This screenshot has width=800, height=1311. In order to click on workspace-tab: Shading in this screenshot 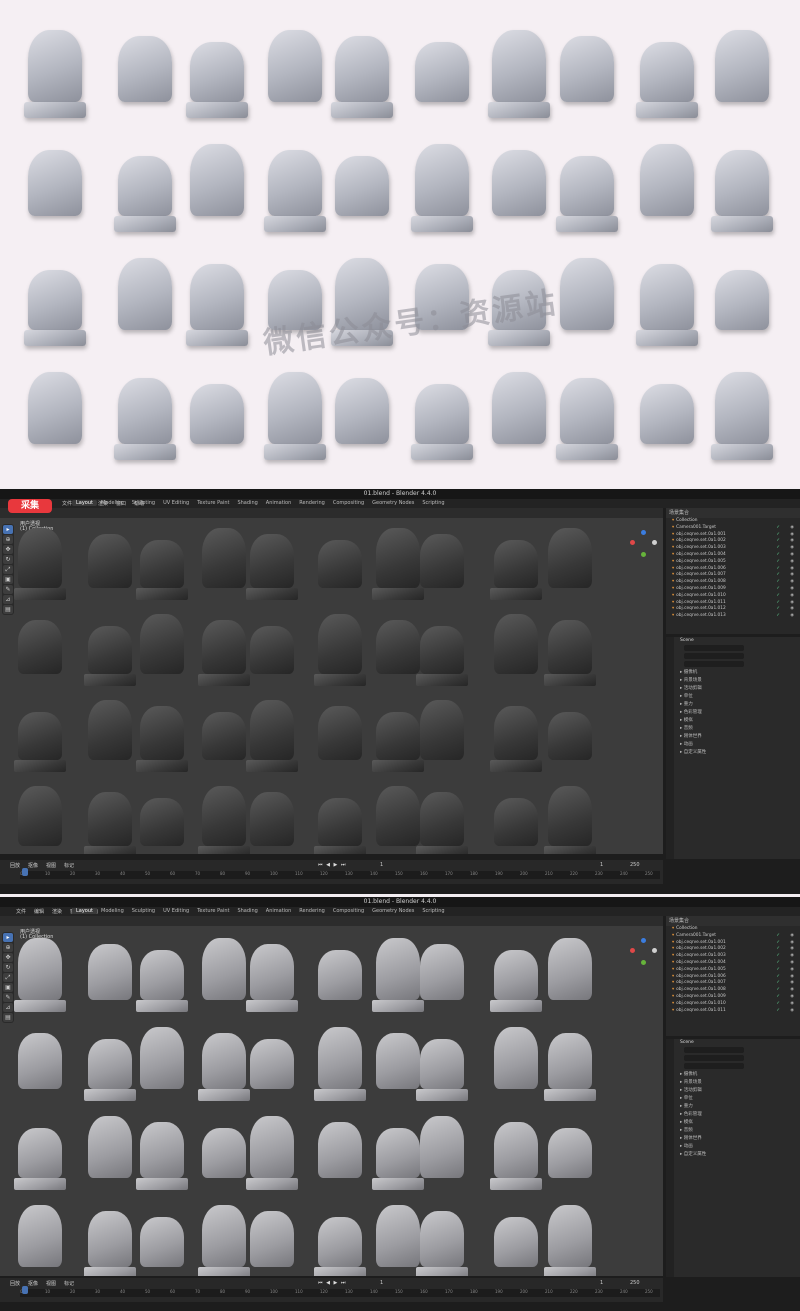, I will do `click(247, 911)`.